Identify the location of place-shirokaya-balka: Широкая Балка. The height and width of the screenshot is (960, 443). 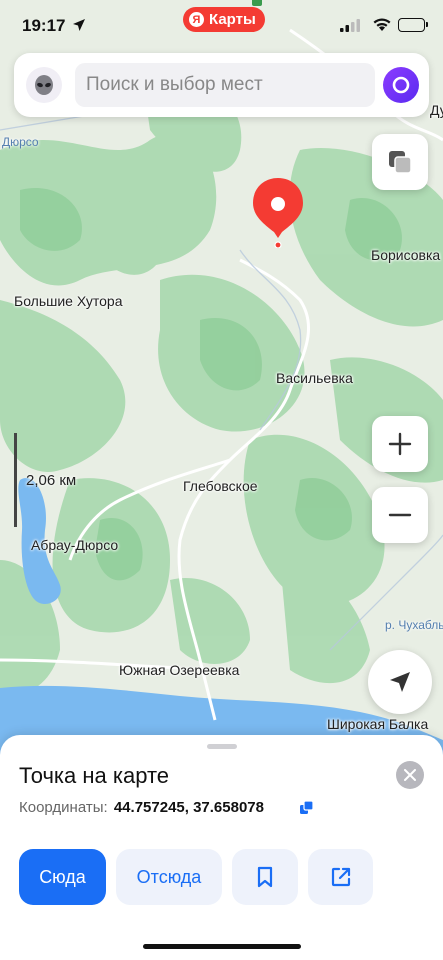
(377, 724).